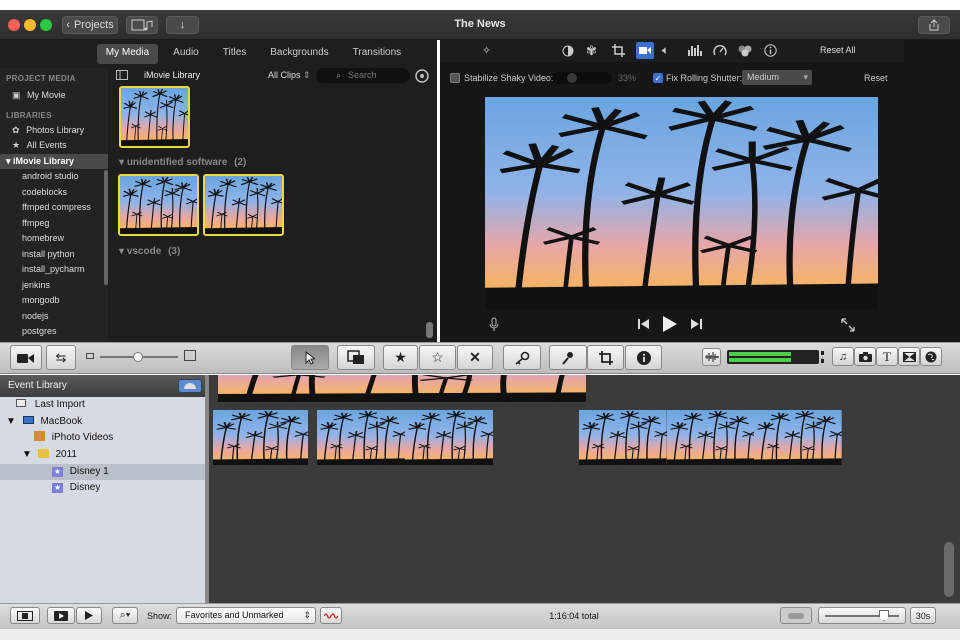 The width and height of the screenshot is (960, 640). I want to click on noise-reduction-icon, so click(745, 50).